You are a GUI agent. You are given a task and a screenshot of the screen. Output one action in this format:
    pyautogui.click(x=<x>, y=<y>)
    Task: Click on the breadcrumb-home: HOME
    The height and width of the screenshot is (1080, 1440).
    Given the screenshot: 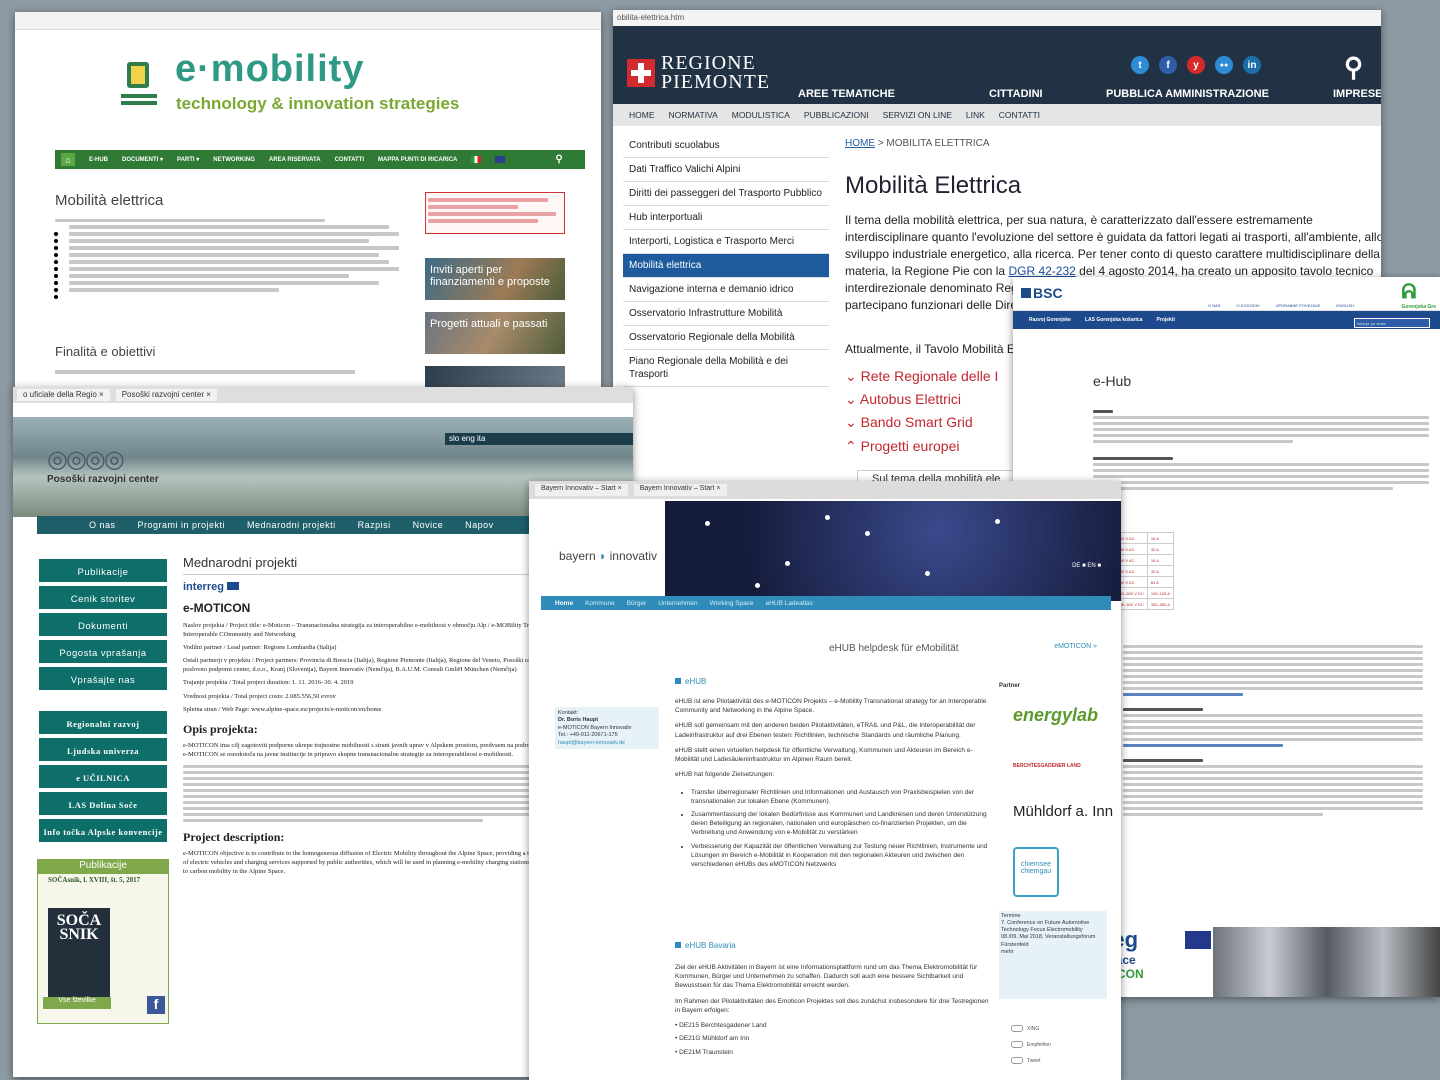 What is the action you would take?
    pyautogui.click(x=860, y=143)
    